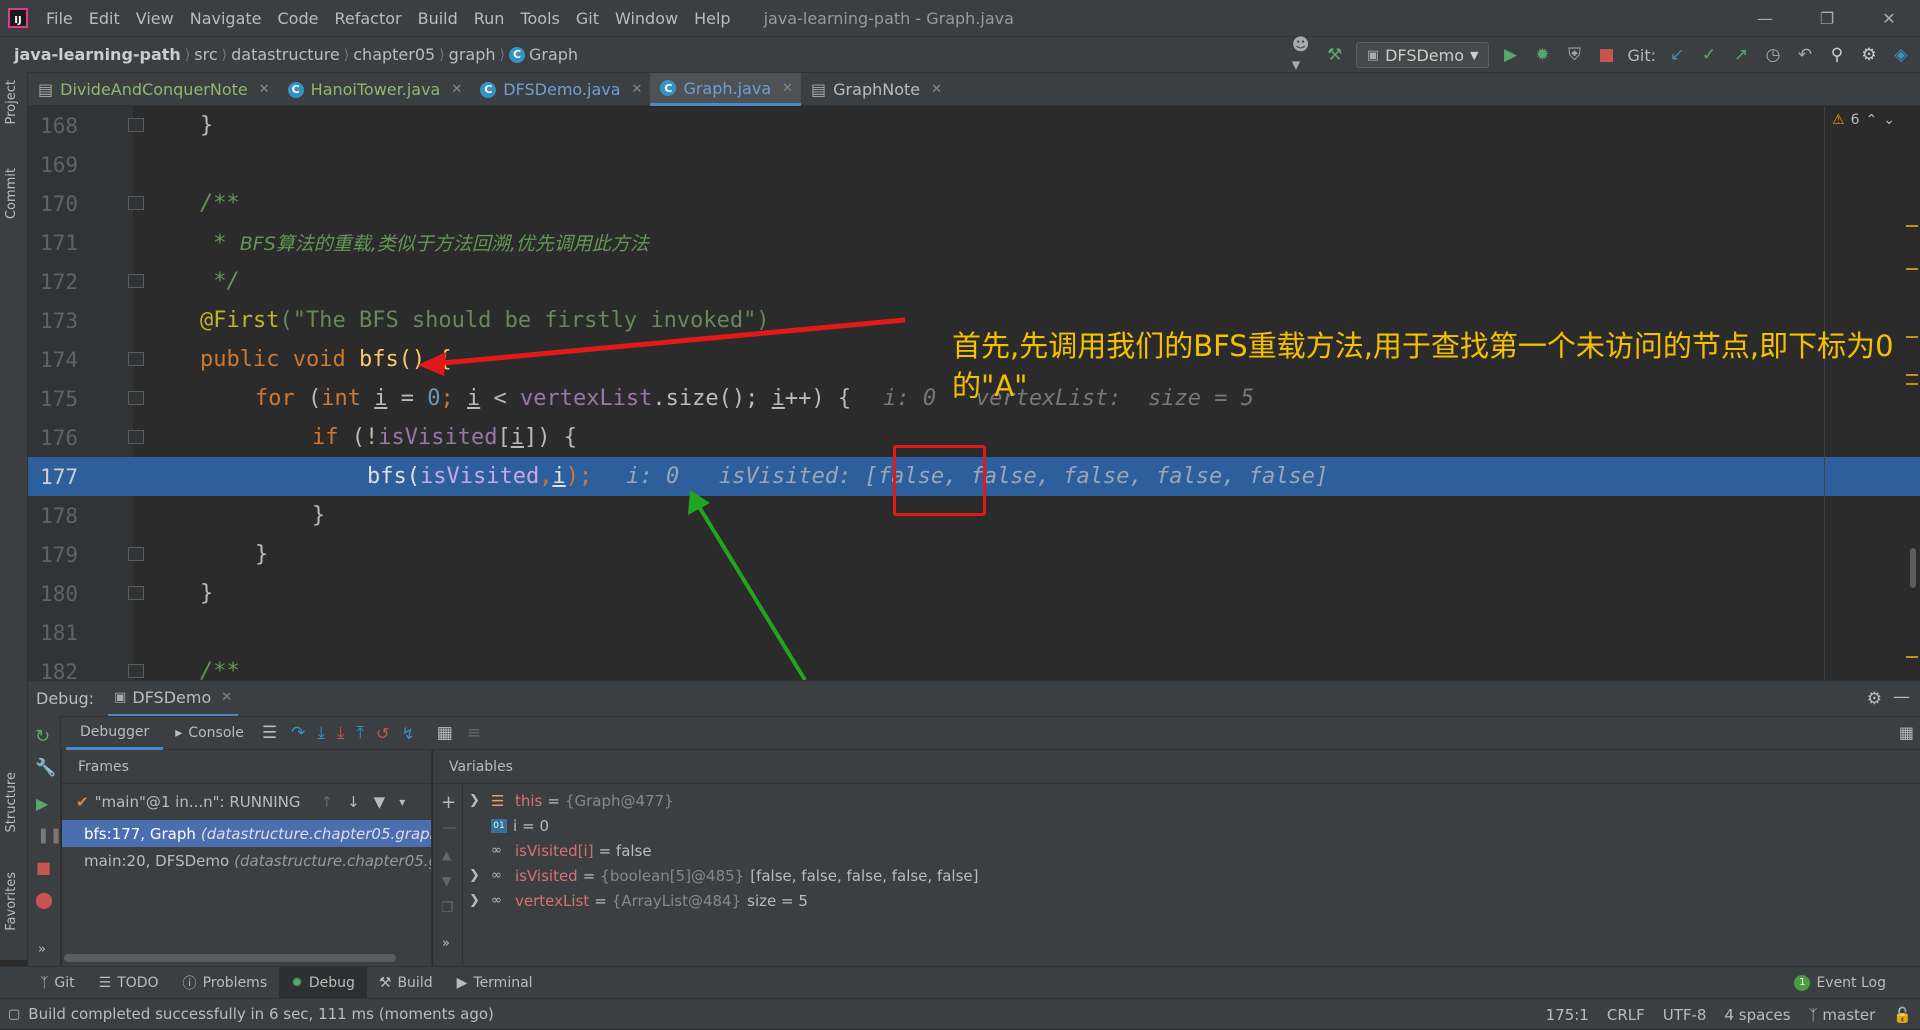  What do you see at coordinates (332, 860) in the screenshot?
I see `frame-package: (datastructure.chapter05.gra` at bounding box center [332, 860].